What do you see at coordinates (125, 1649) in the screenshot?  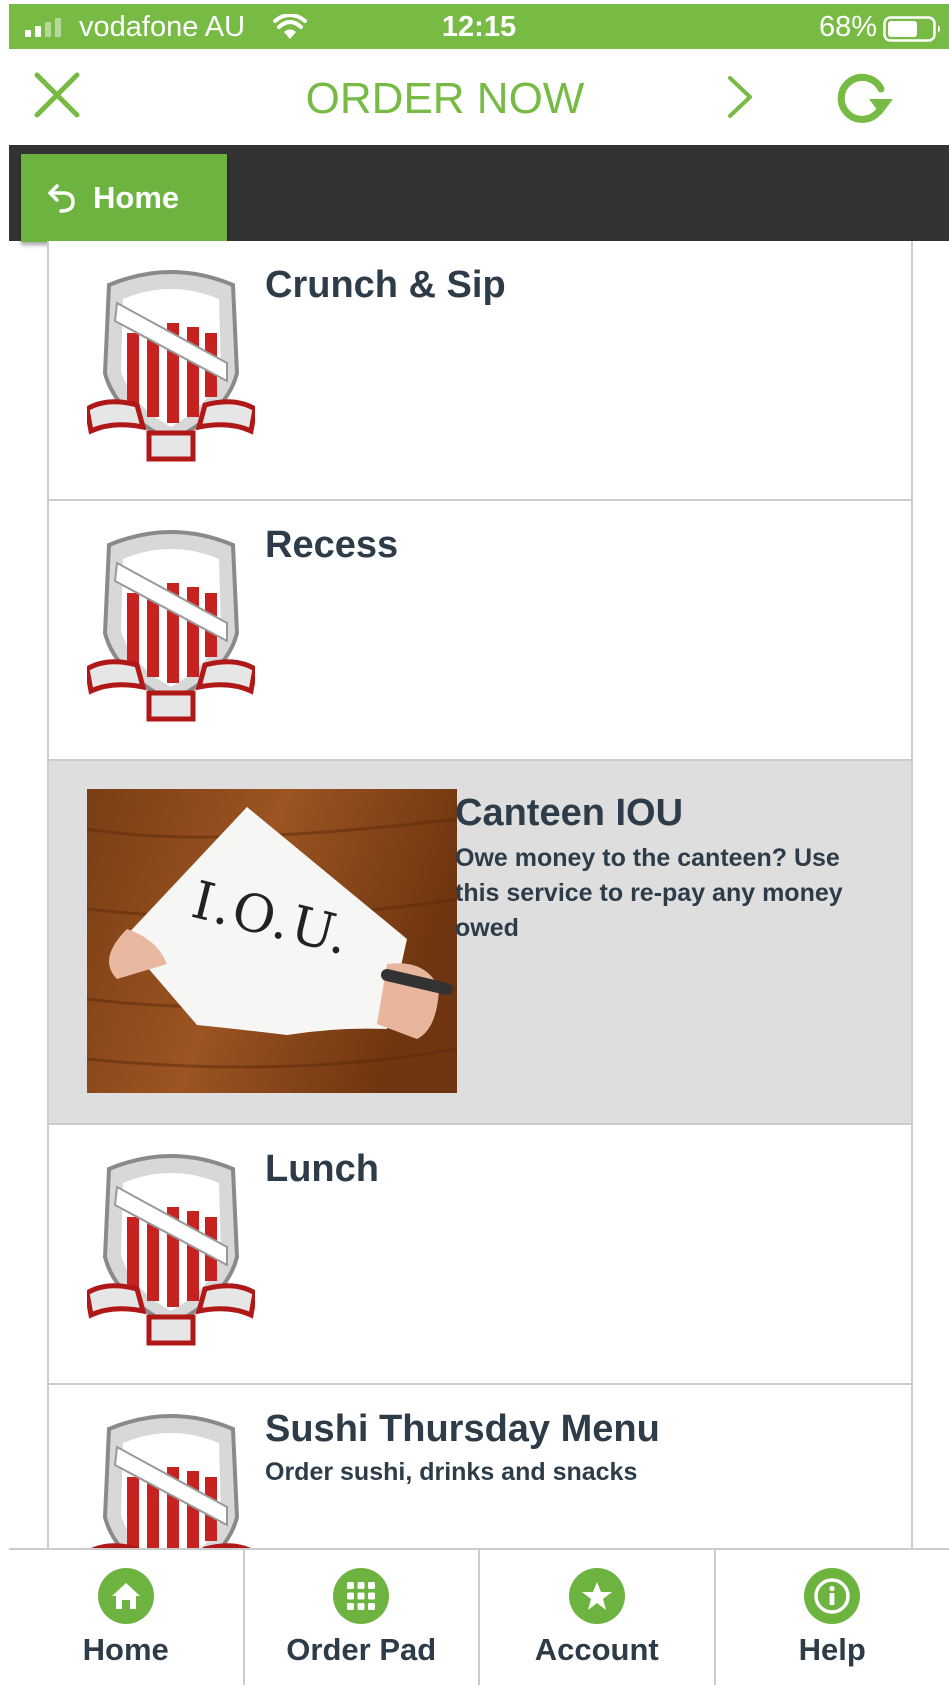 I see `tab-label: Home` at bounding box center [125, 1649].